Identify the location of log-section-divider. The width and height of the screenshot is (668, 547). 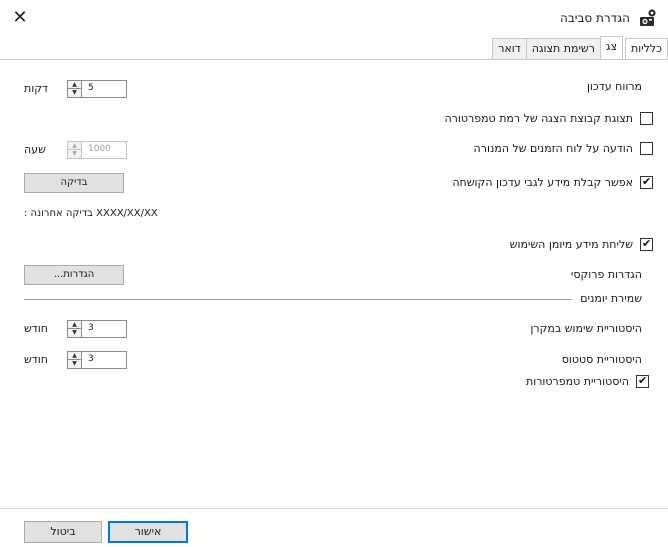
(298, 299).